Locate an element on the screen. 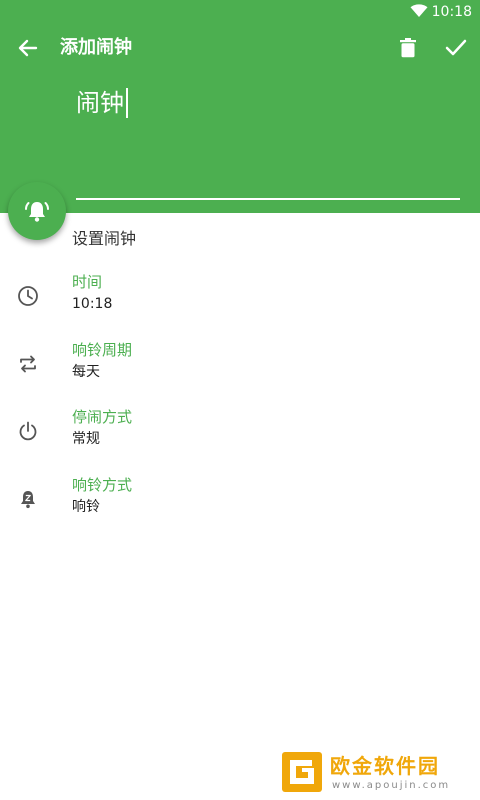 The height and width of the screenshot is (800, 480). back-button is located at coordinates (28, 48).